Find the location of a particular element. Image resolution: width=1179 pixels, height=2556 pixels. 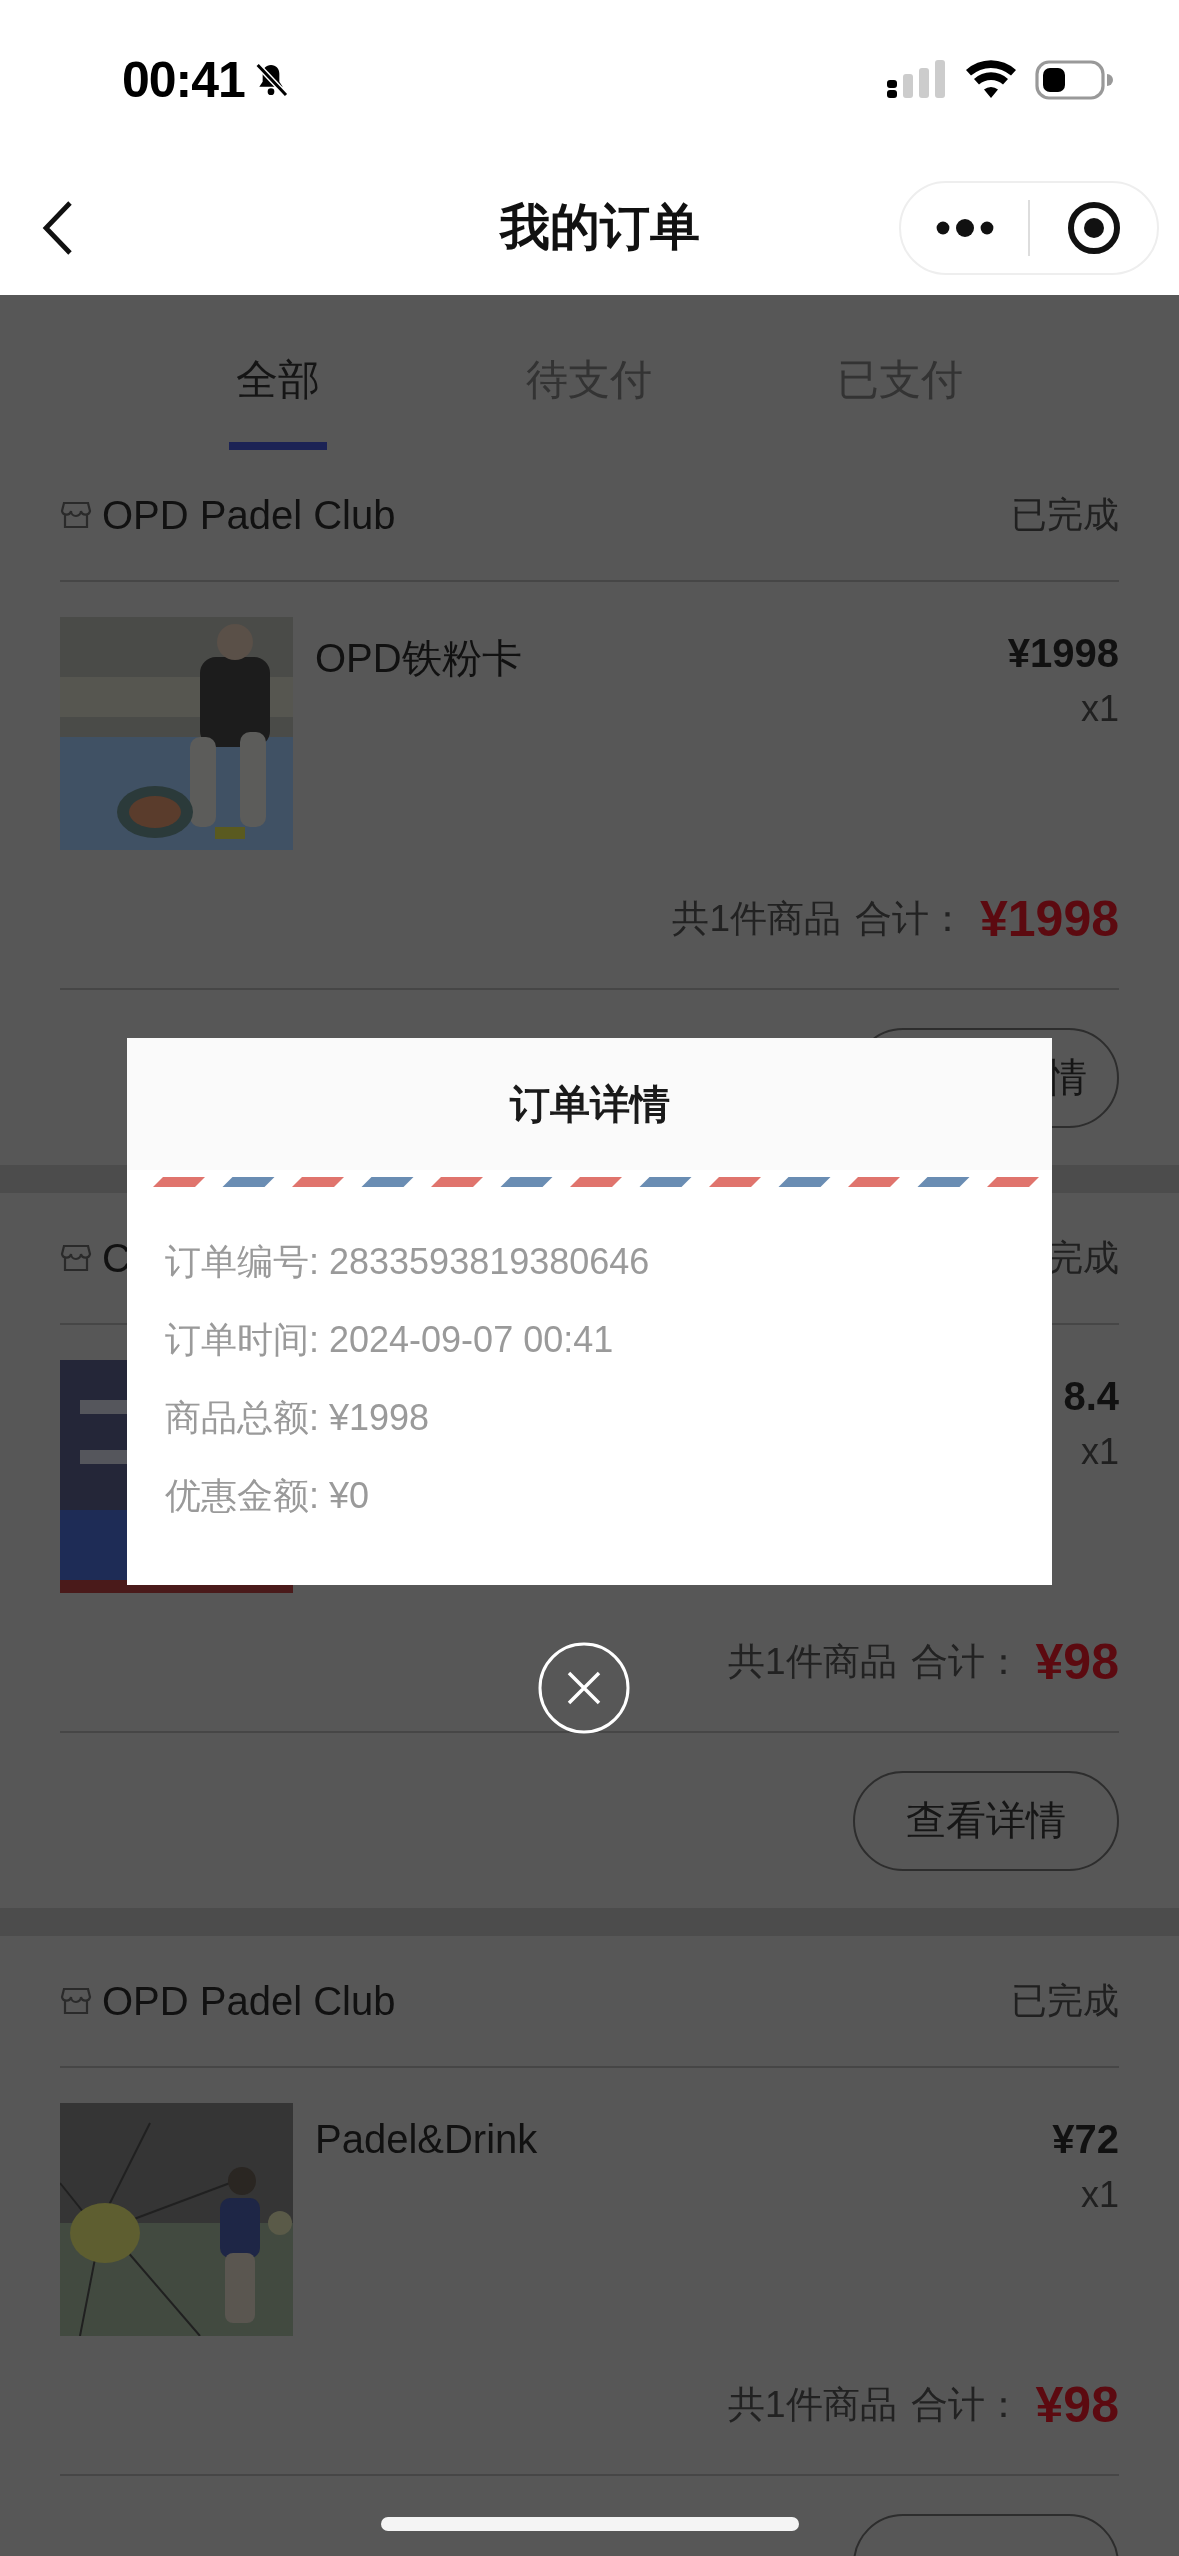

view-details-button: 查看详情 is located at coordinates (986, 1820).